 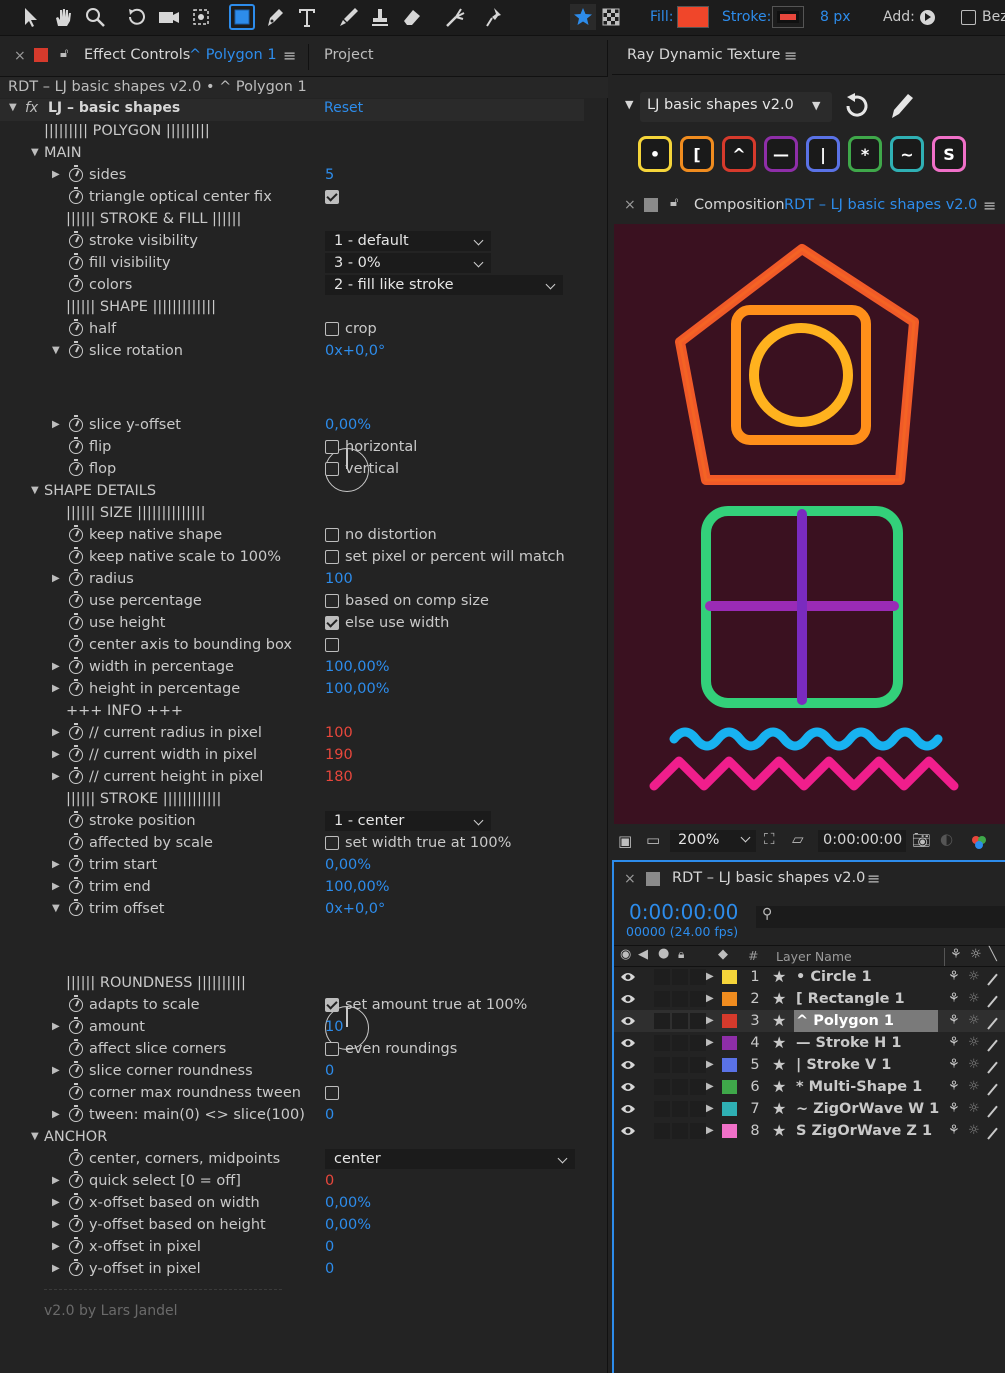 What do you see at coordinates (809, 1043) in the screenshot?
I see `layer-row: ▶ 4 ★ — Stroke H 1 ⚘ ☼` at bounding box center [809, 1043].